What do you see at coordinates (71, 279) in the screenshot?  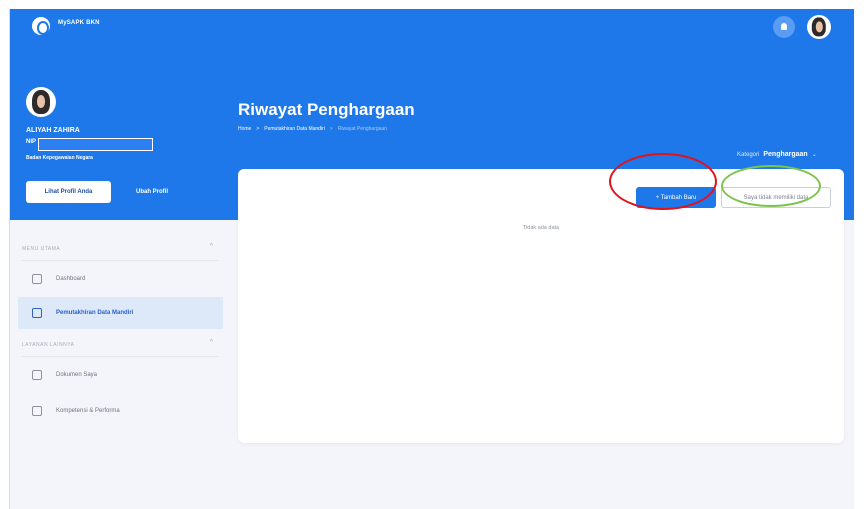 I see `sidebar-item-label: Dashboard` at bounding box center [71, 279].